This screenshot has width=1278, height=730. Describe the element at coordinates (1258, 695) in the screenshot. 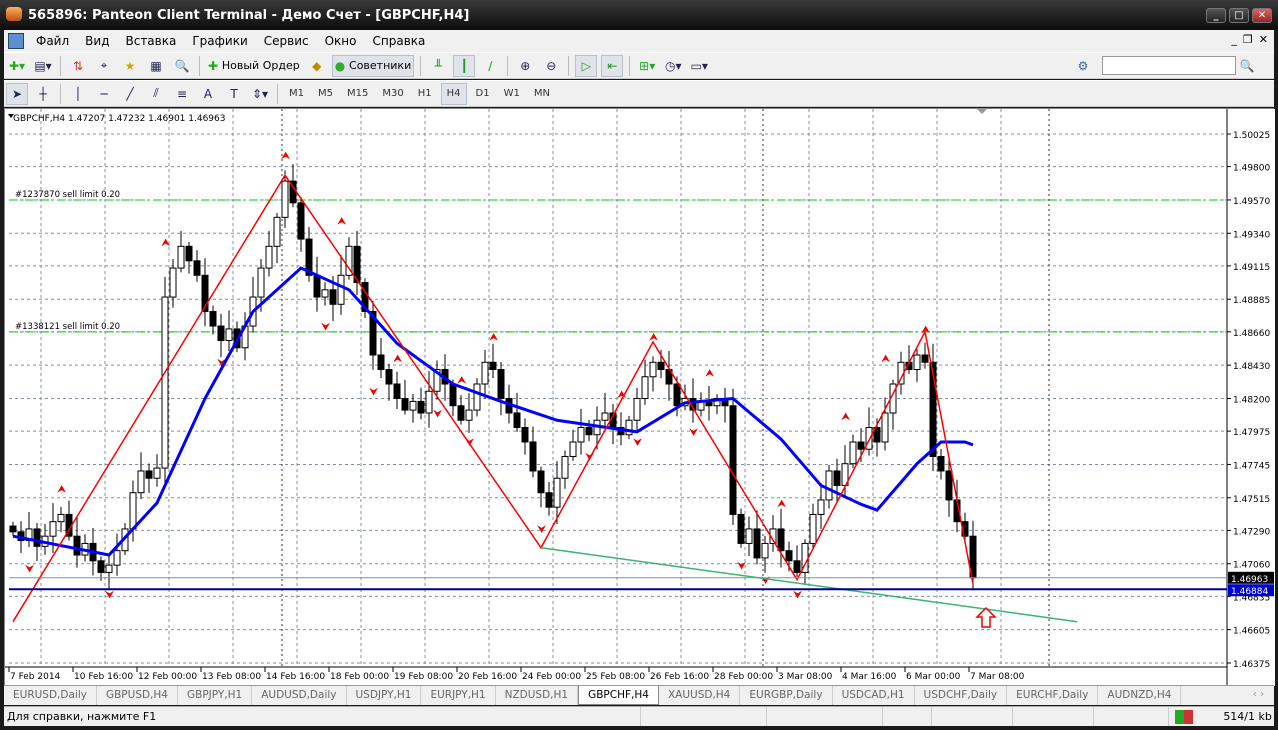

I see `tab-scroll-arrows: ‹ ›` at that location.